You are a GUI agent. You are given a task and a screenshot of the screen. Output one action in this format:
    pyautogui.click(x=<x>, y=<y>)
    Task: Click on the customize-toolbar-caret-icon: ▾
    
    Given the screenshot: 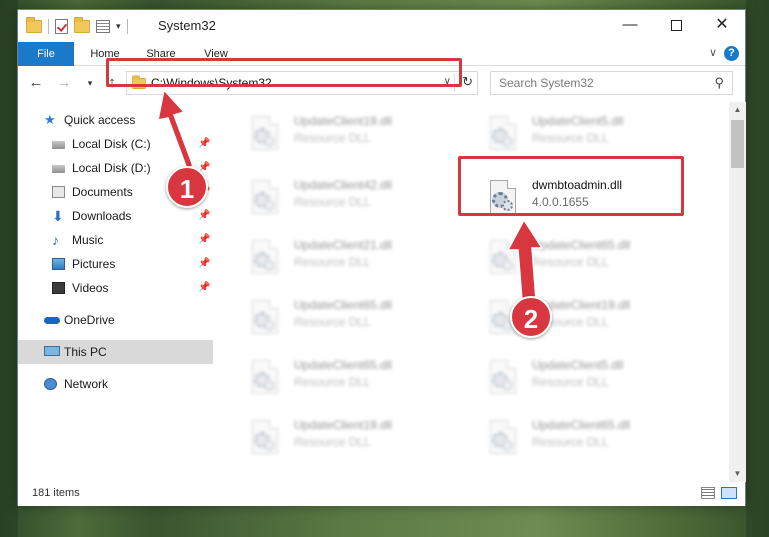 What is the action you would take?
    pyautogui.click(x=118, y=26)
    